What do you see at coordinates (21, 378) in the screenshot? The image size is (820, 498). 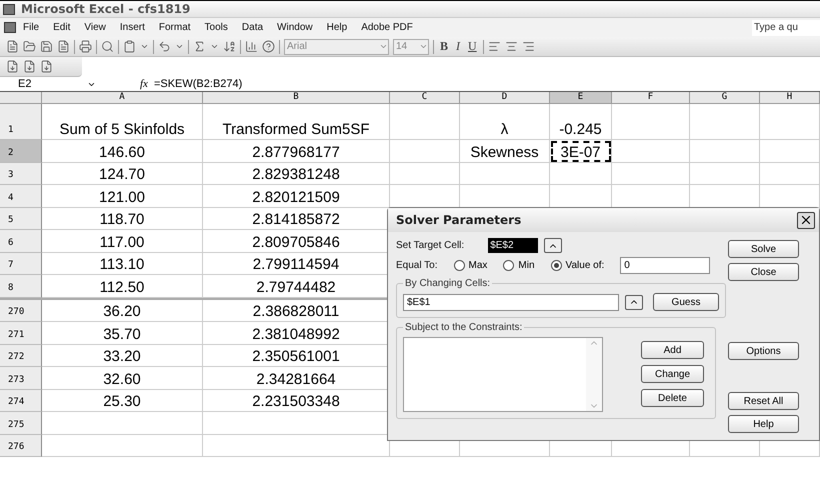 I see `row-header: 273` at bounding box center [21, 378].